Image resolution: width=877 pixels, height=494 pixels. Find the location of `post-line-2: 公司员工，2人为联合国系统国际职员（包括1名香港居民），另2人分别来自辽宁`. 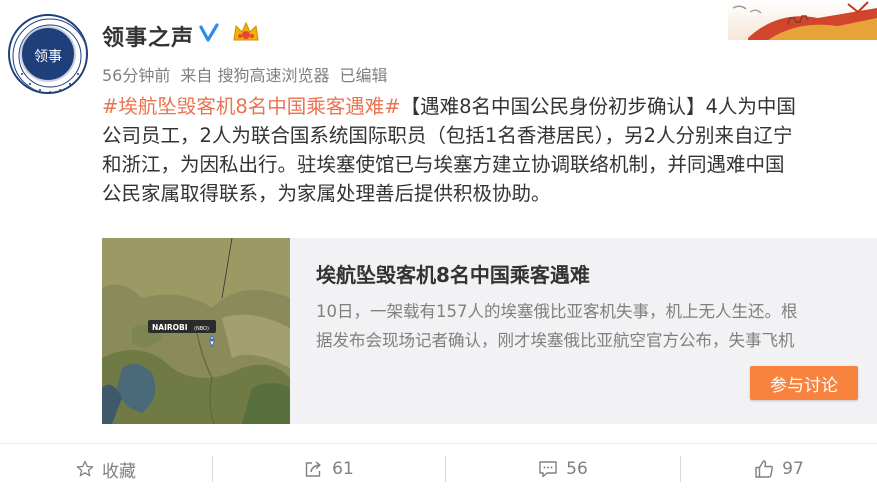

post-line-2: 公司员工，2人为联合国系统国际职员（包括1名香港居民），另2人分别来自辽宁 is located at coordinates (447, 135).